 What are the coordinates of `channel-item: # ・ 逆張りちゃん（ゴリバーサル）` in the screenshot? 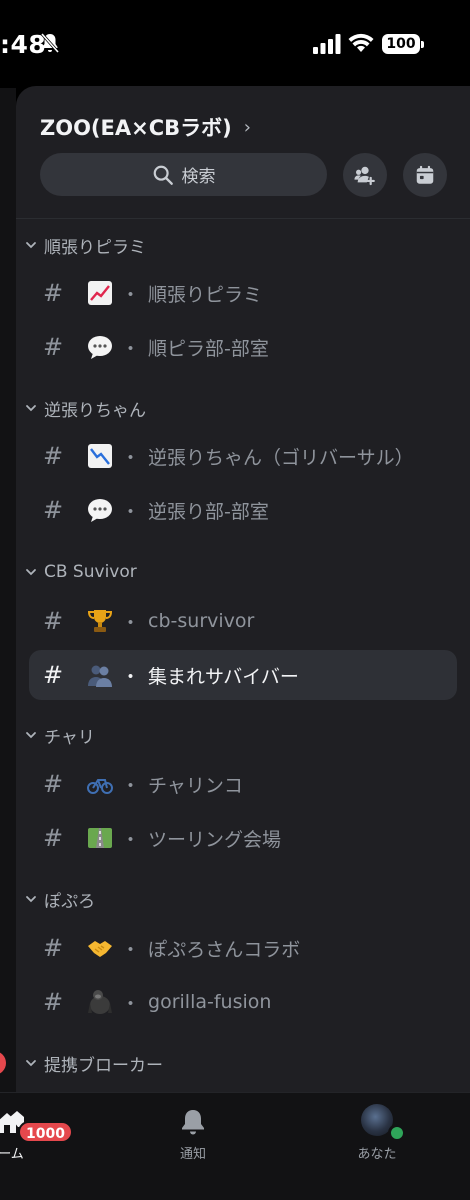 It's located at (243, 456).